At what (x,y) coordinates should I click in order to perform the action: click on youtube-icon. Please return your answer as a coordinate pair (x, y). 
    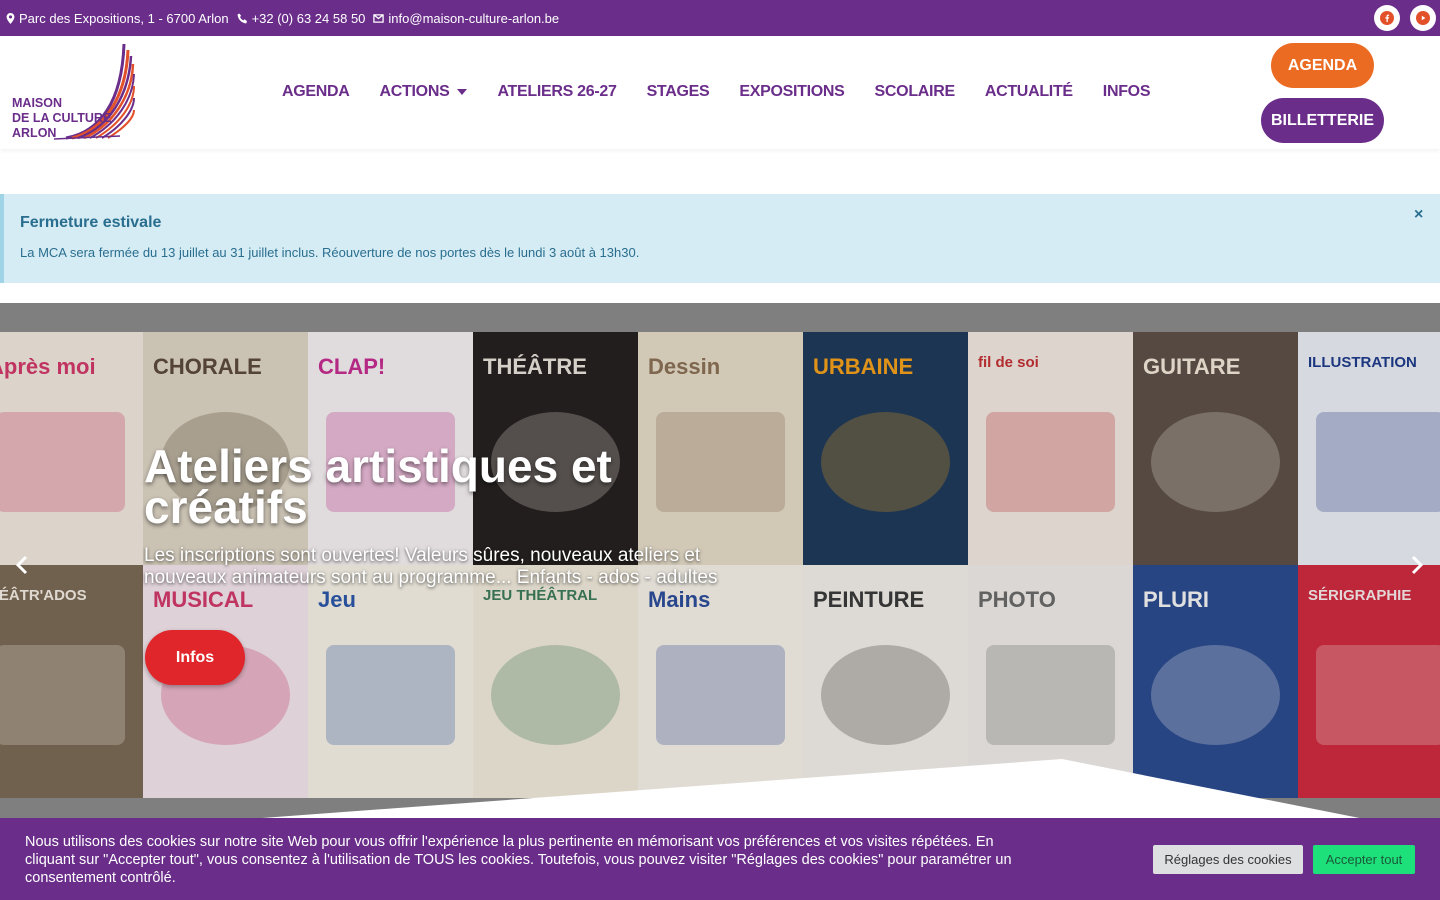
    Looking at the image, I should click on (1423, 18).